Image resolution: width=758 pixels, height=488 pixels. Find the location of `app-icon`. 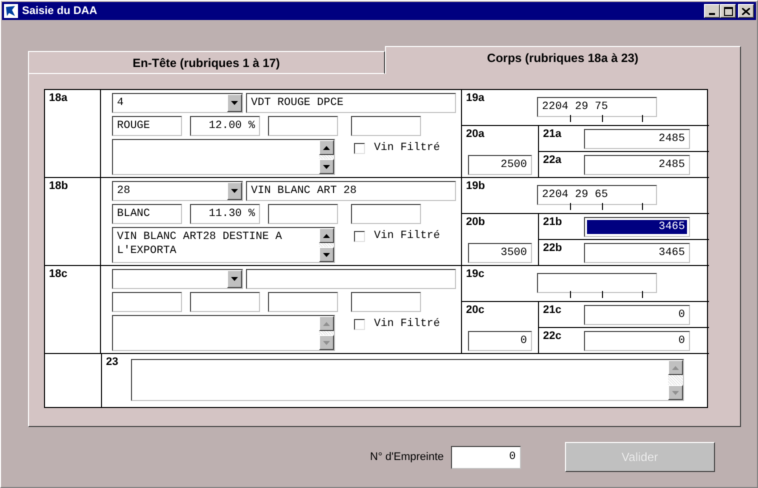

app-icon is located at coordinates (11, 11).